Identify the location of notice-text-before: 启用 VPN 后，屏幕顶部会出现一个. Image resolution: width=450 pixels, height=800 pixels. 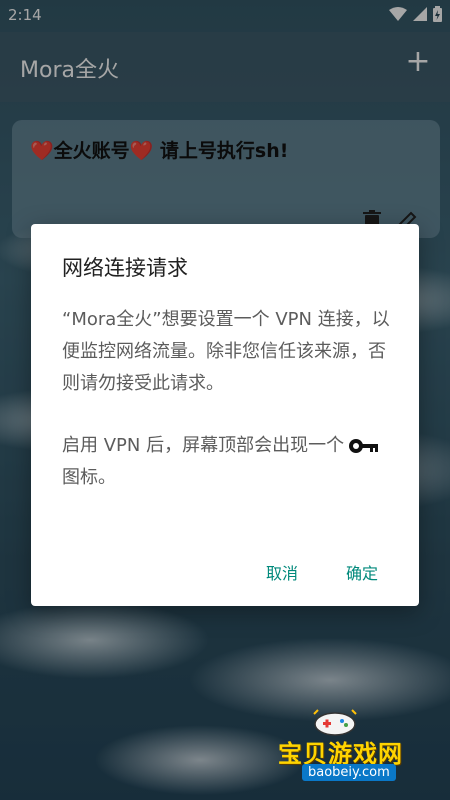
(203, 445).